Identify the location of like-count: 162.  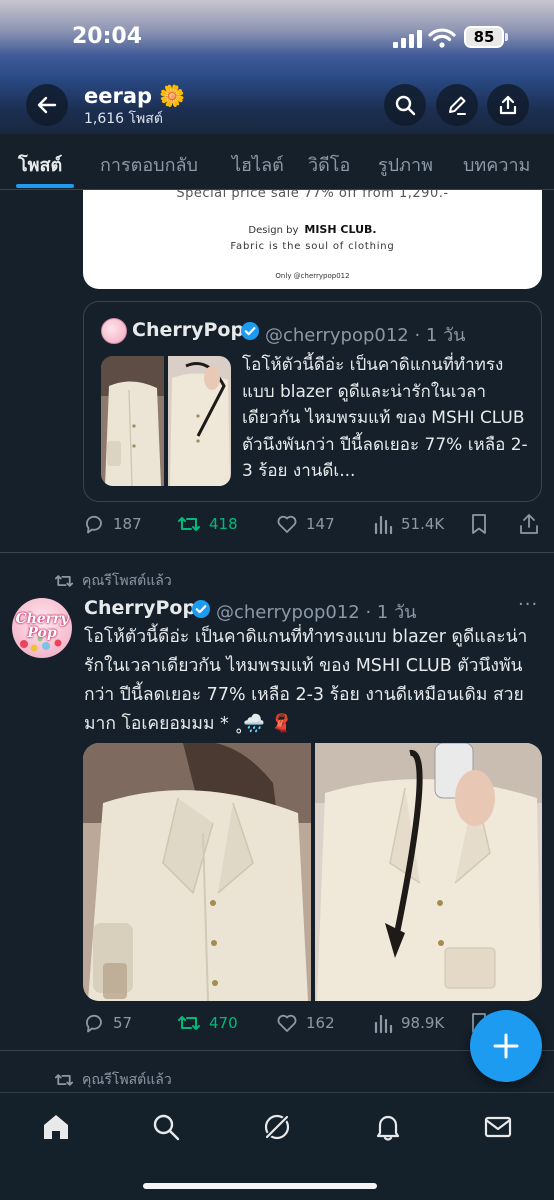
(320, 1023).